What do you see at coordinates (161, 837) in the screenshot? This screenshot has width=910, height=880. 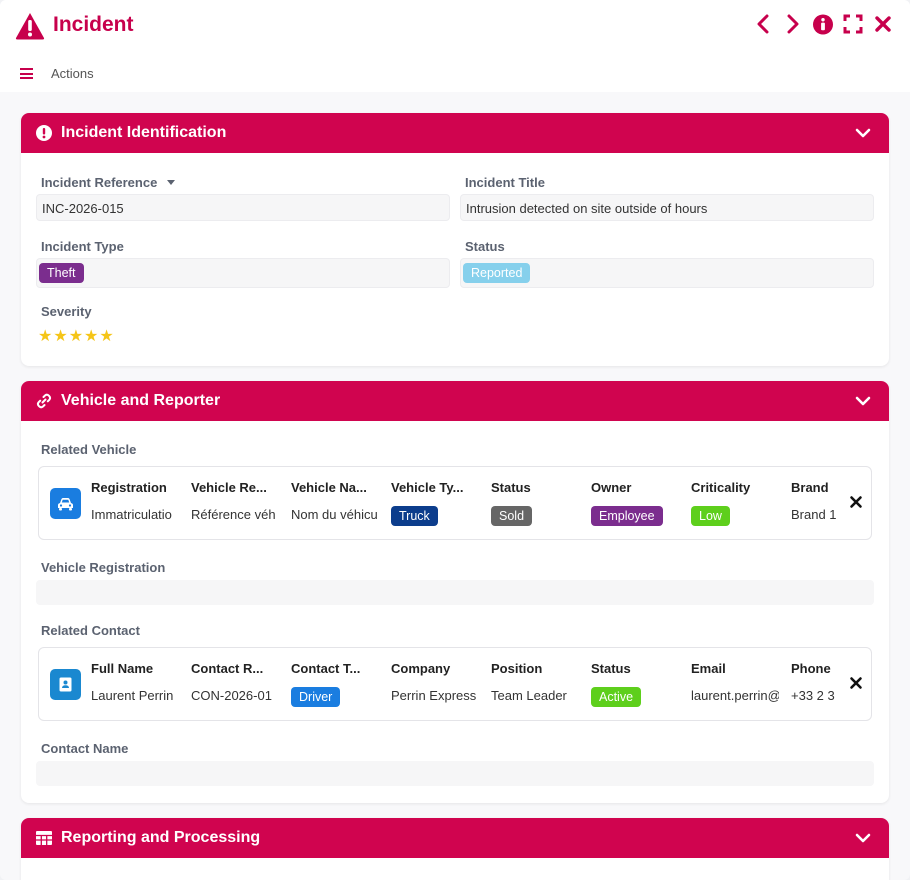 I see `panel-title: Reporting and Processing` at bounding box center [161, 837].